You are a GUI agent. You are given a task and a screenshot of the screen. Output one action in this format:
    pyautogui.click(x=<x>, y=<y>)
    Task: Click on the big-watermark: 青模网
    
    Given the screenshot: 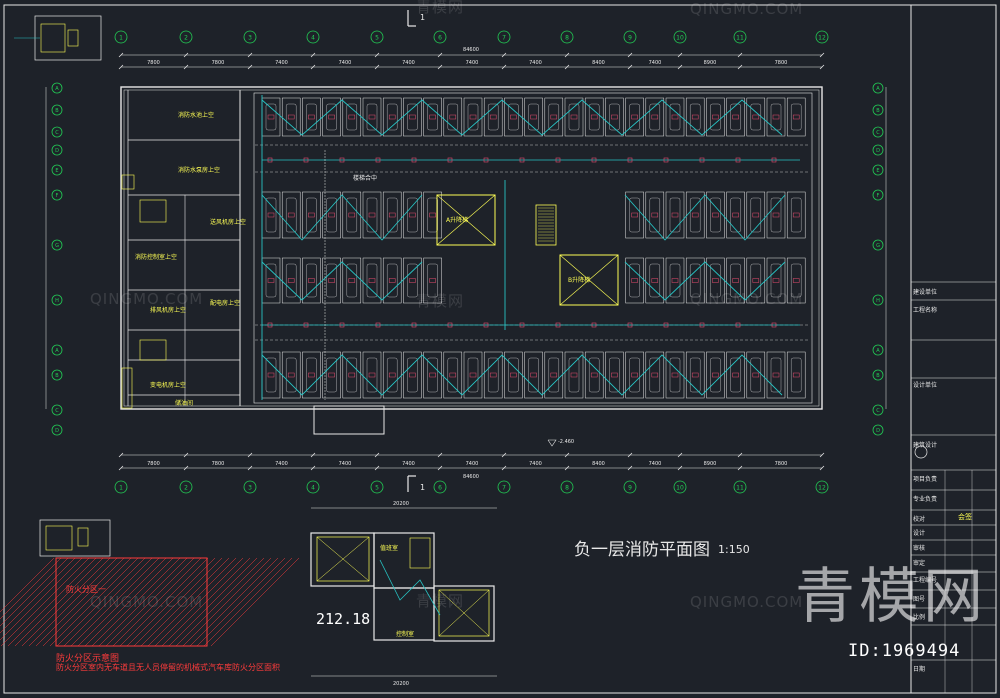 What is the action you would take?
    pyautogui.click(x=891, y=597)
    